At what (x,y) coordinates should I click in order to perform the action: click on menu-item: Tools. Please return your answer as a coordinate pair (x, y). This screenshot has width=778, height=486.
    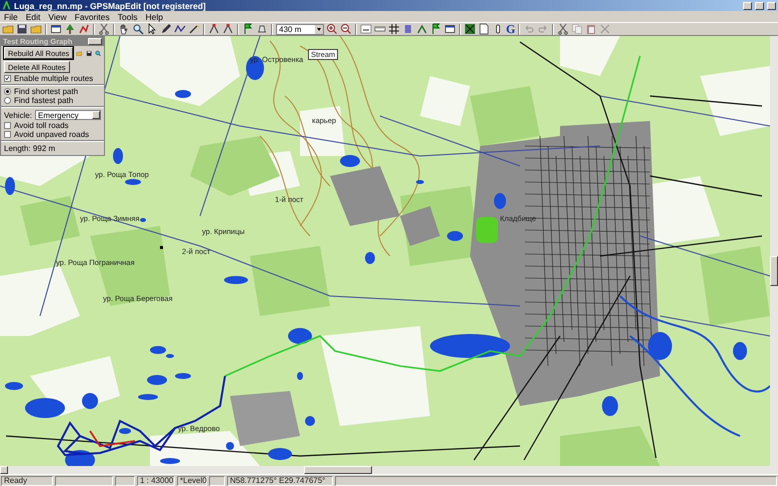
    Looking at the image, I should click on (128, 17).